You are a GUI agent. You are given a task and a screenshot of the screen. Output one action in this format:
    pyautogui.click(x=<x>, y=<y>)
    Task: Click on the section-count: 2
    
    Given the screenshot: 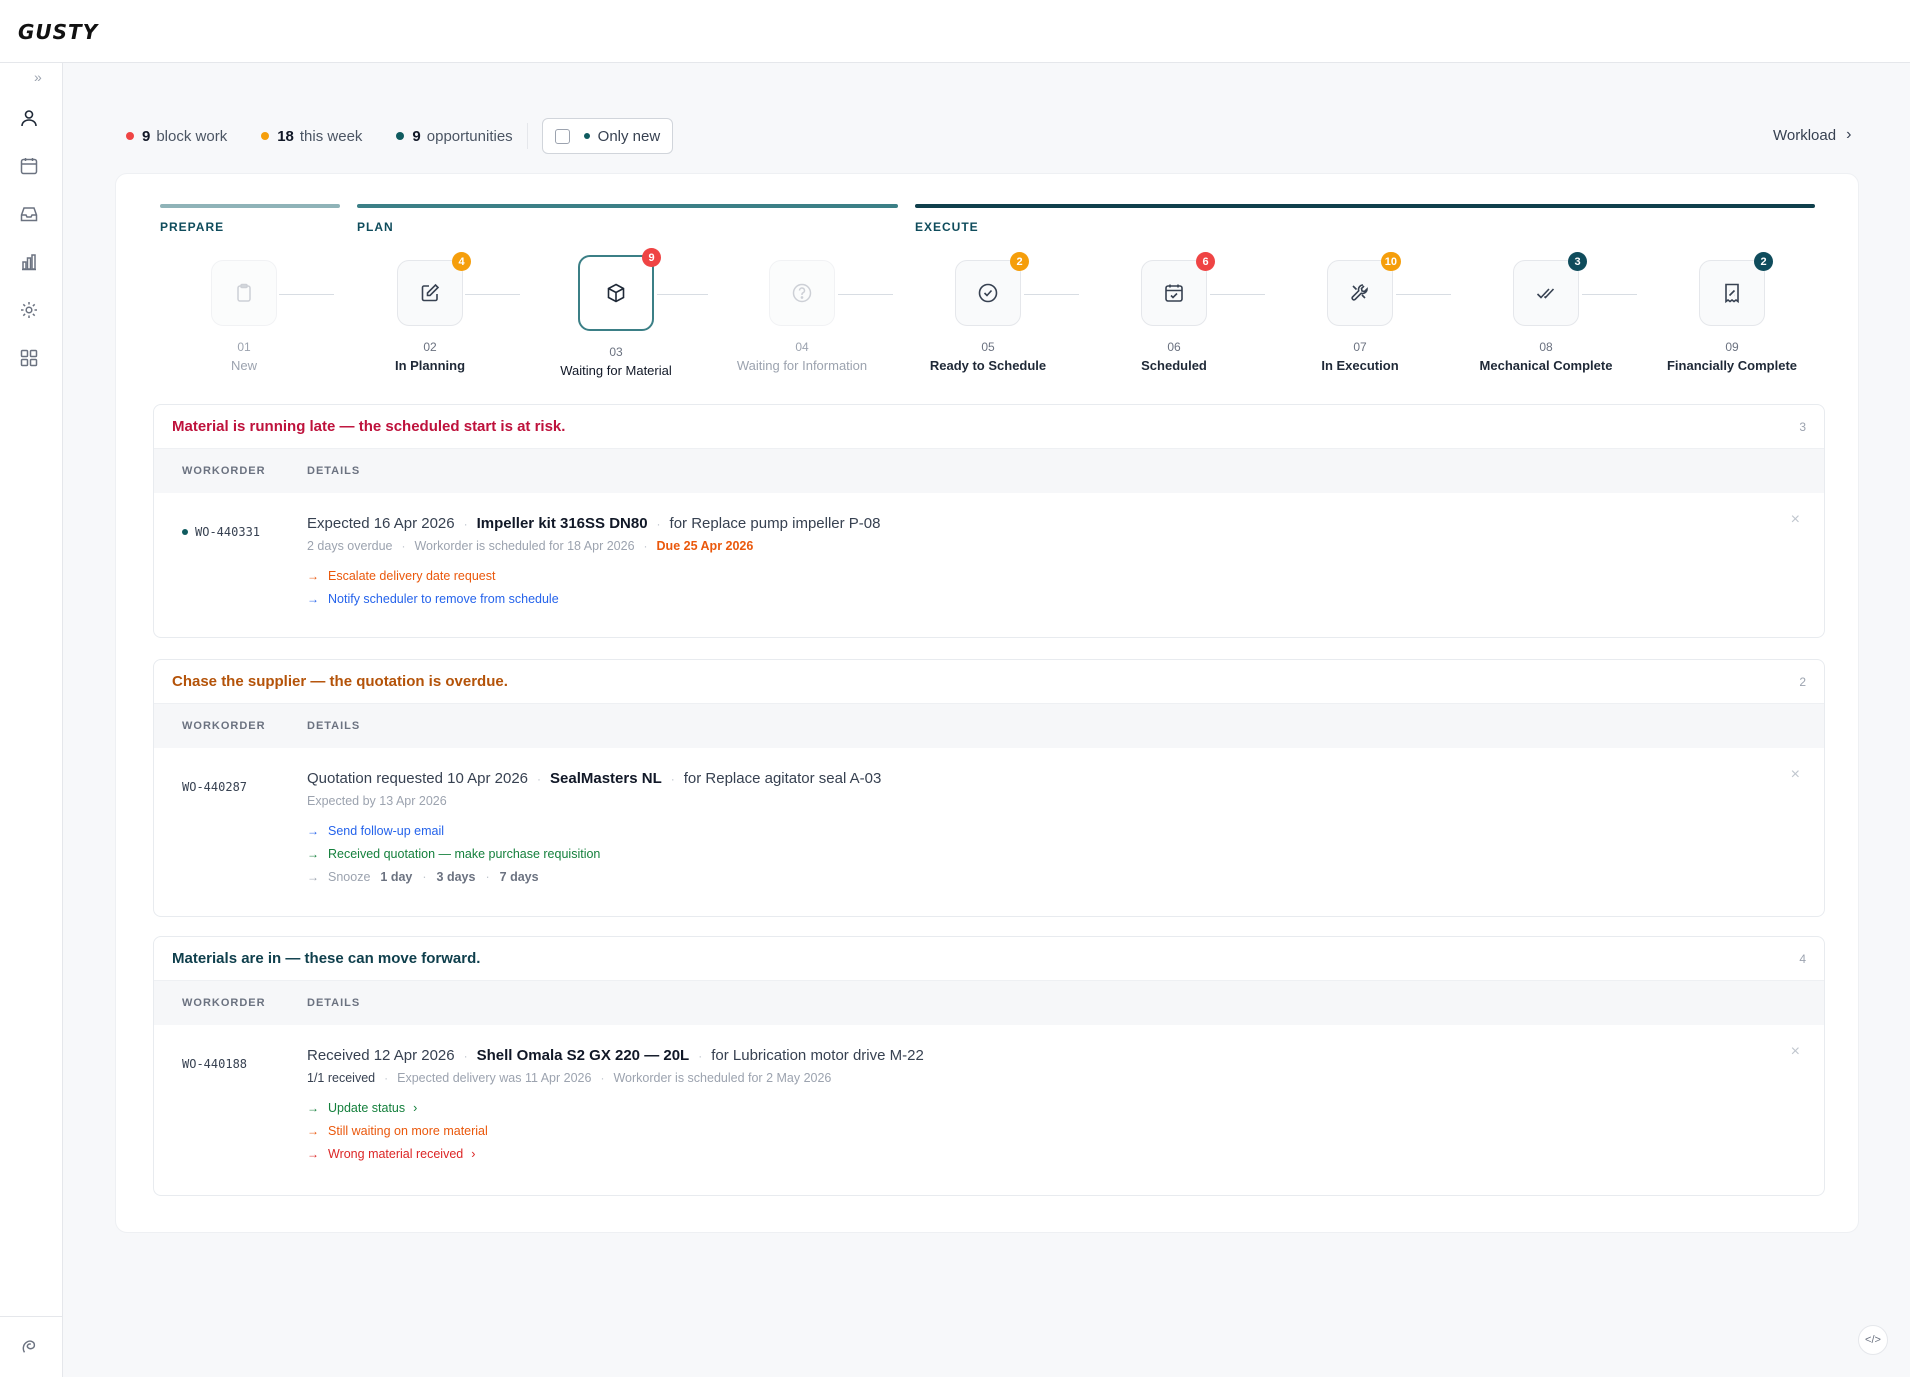 What is the action you would take?
    pyautogui.click(x=1802, y=681)
    